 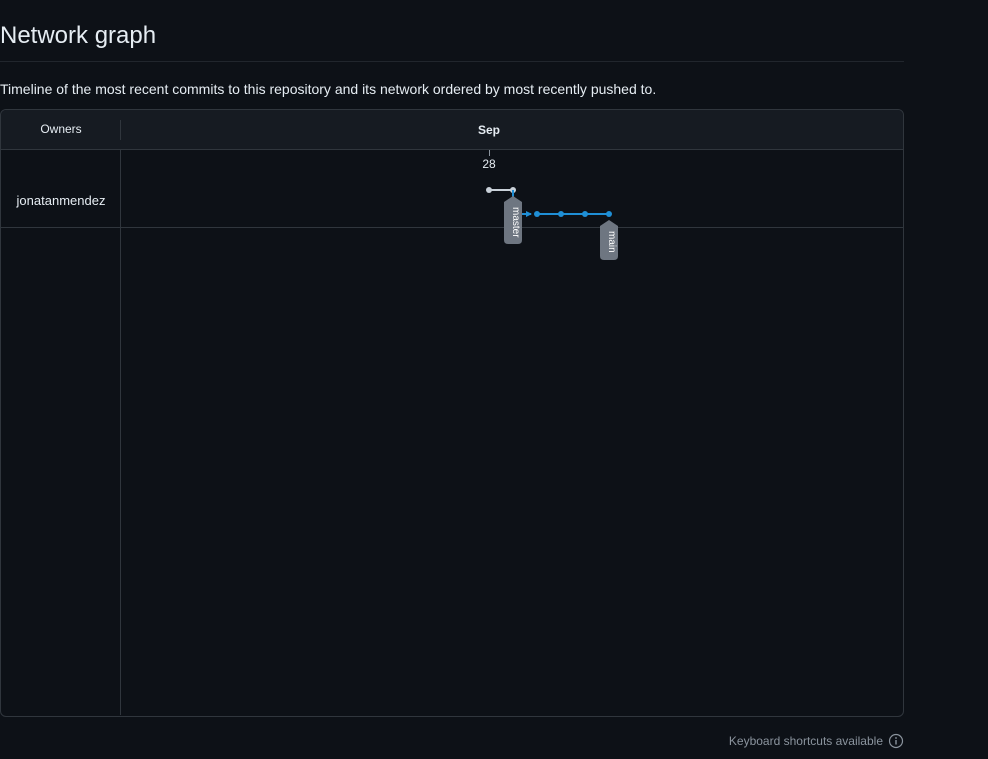 I want to click on info-icon, so click(x=896, y=741).